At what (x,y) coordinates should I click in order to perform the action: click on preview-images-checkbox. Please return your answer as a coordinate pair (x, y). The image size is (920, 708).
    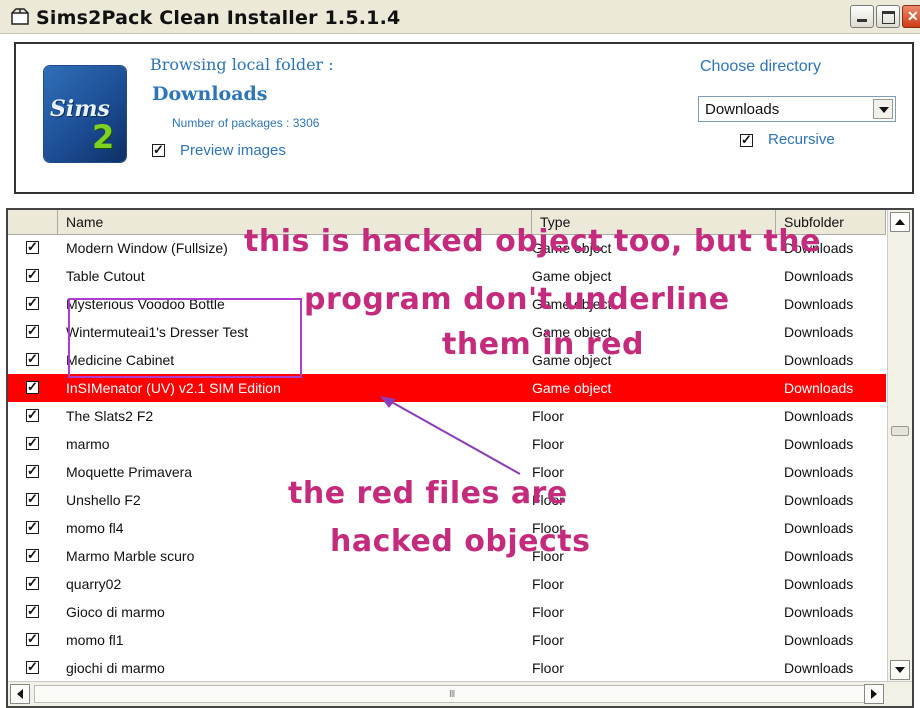
    Looking at the image, I should click on (158, 150).